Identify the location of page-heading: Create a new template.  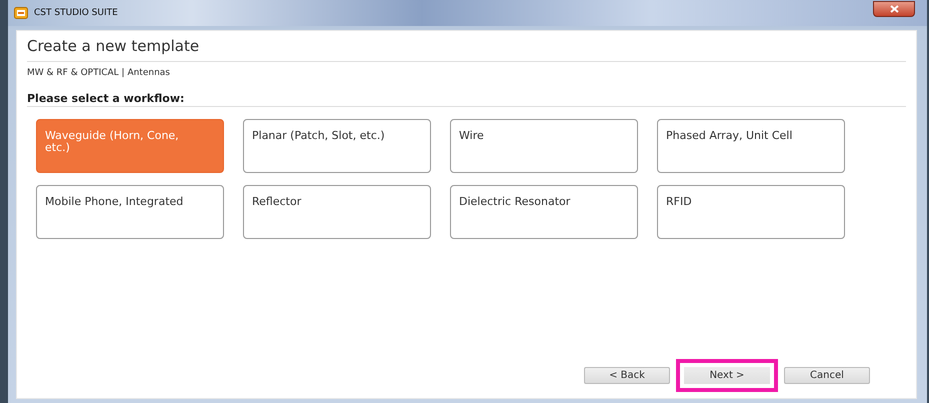
(466, 49).